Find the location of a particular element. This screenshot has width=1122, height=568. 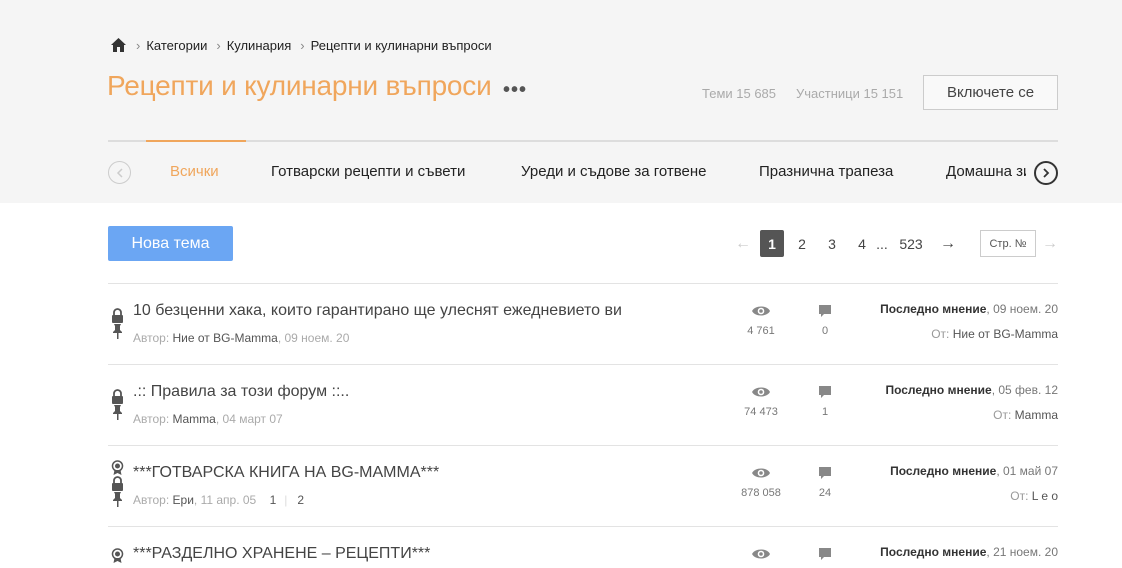

tabs-prev-button is located at coordinates (119, 172).